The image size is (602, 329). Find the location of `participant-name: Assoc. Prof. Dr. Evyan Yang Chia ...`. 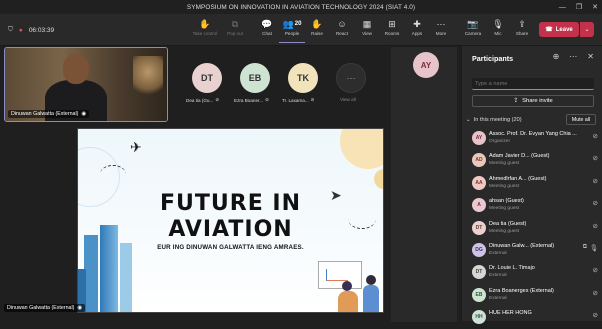

participant-name: Assoc. Prof. Dr. Evyan Yang Chia ... is located at coordinates (533, 134).